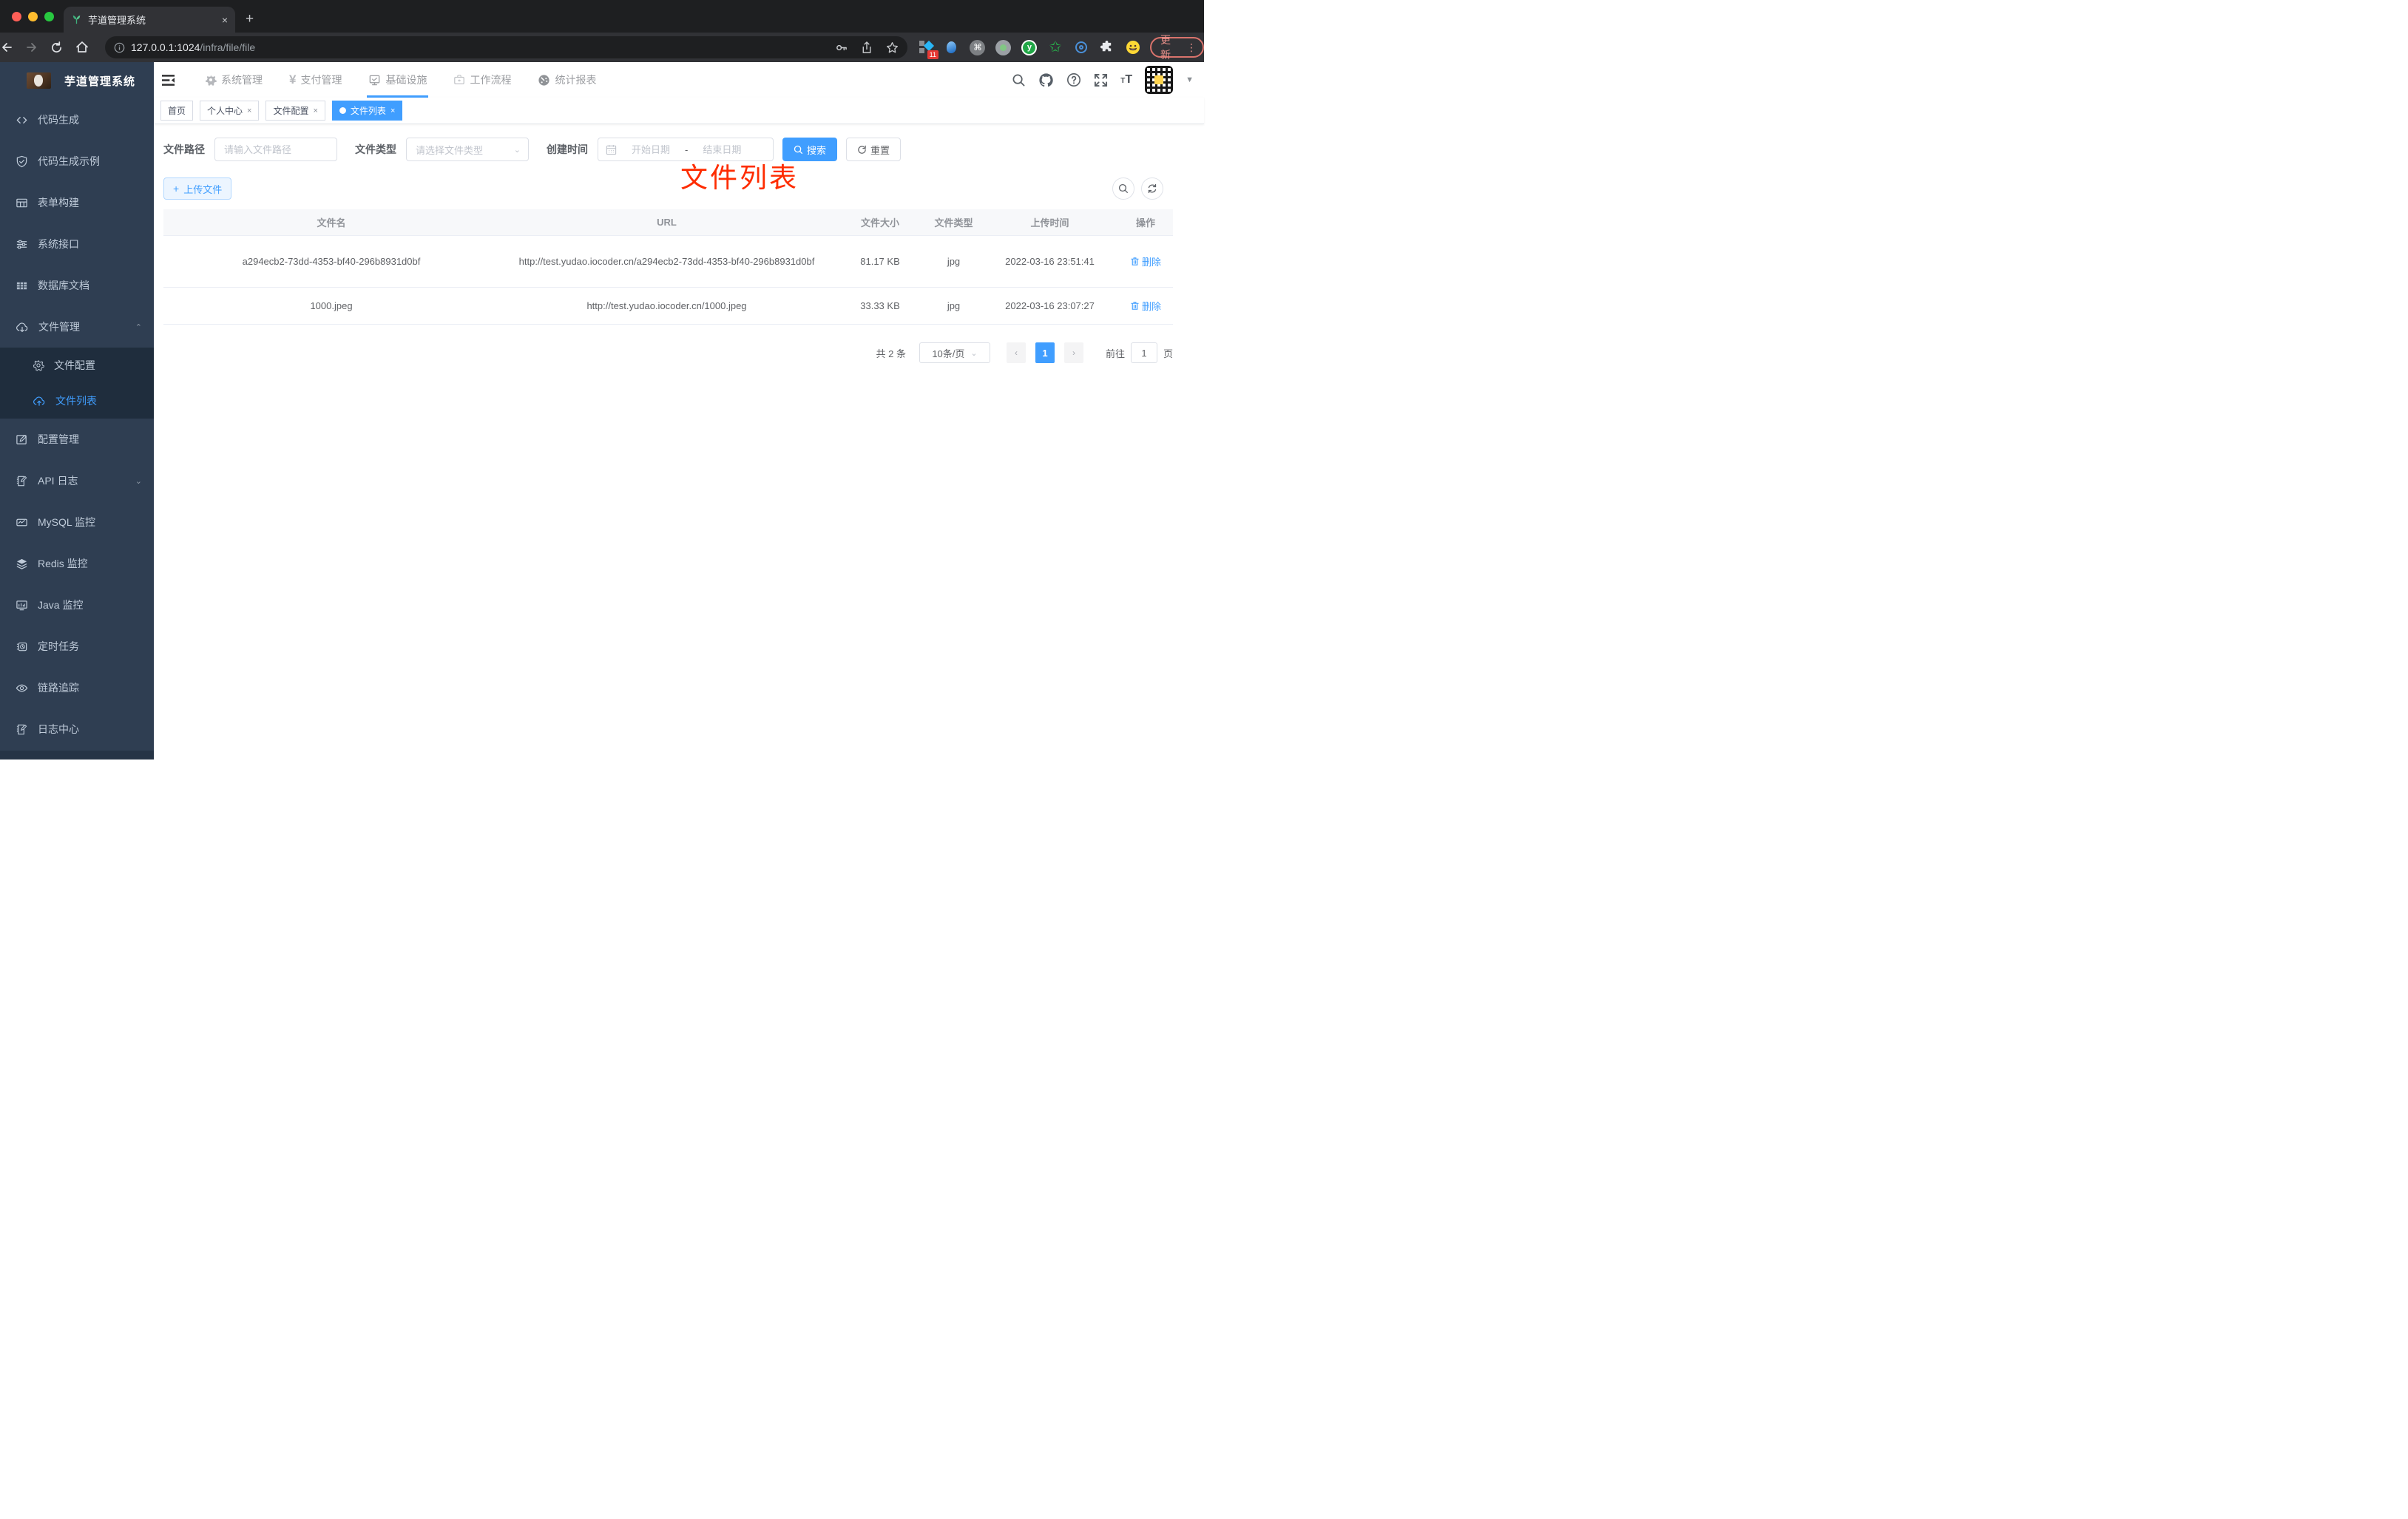  What do you see at coordinates (1003, 47) in the screenshot?
I see `gray-green-circle-extension-icon` at bounding box center [1003, 47].